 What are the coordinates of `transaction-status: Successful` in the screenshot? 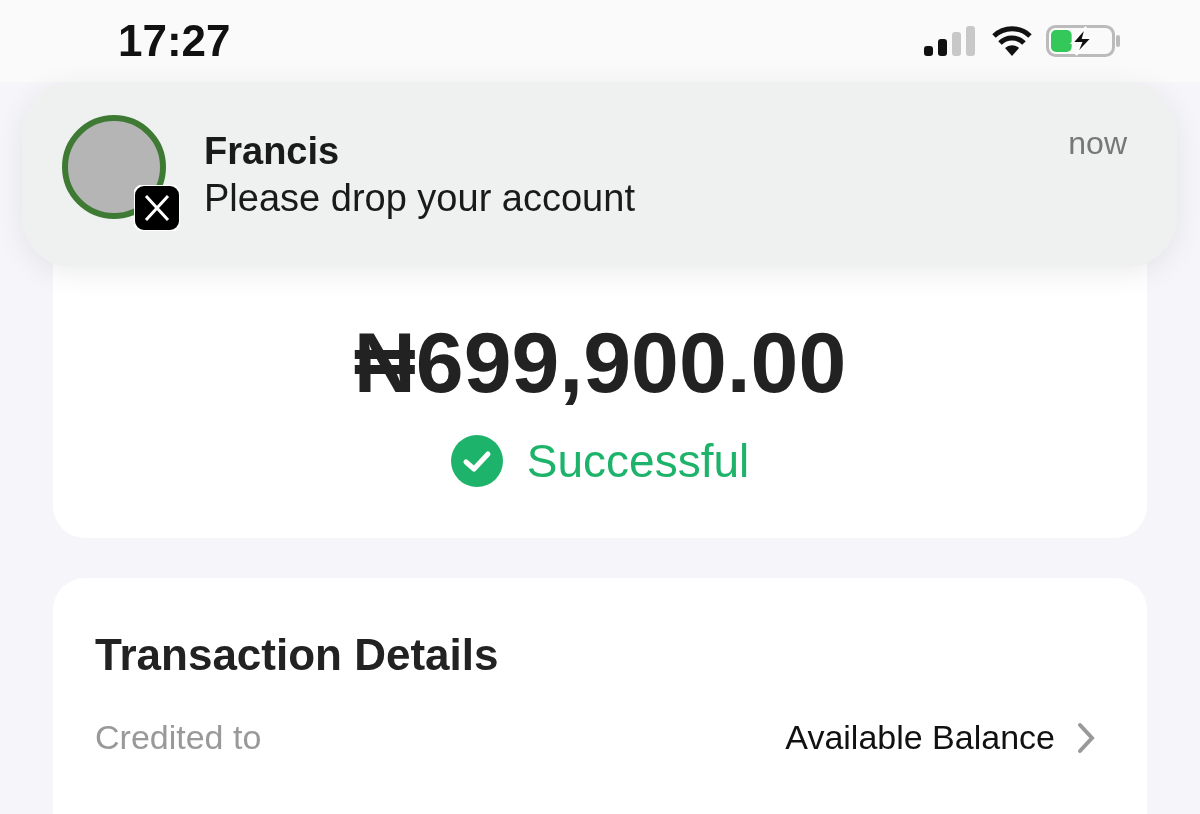 It's located at (638, 461).